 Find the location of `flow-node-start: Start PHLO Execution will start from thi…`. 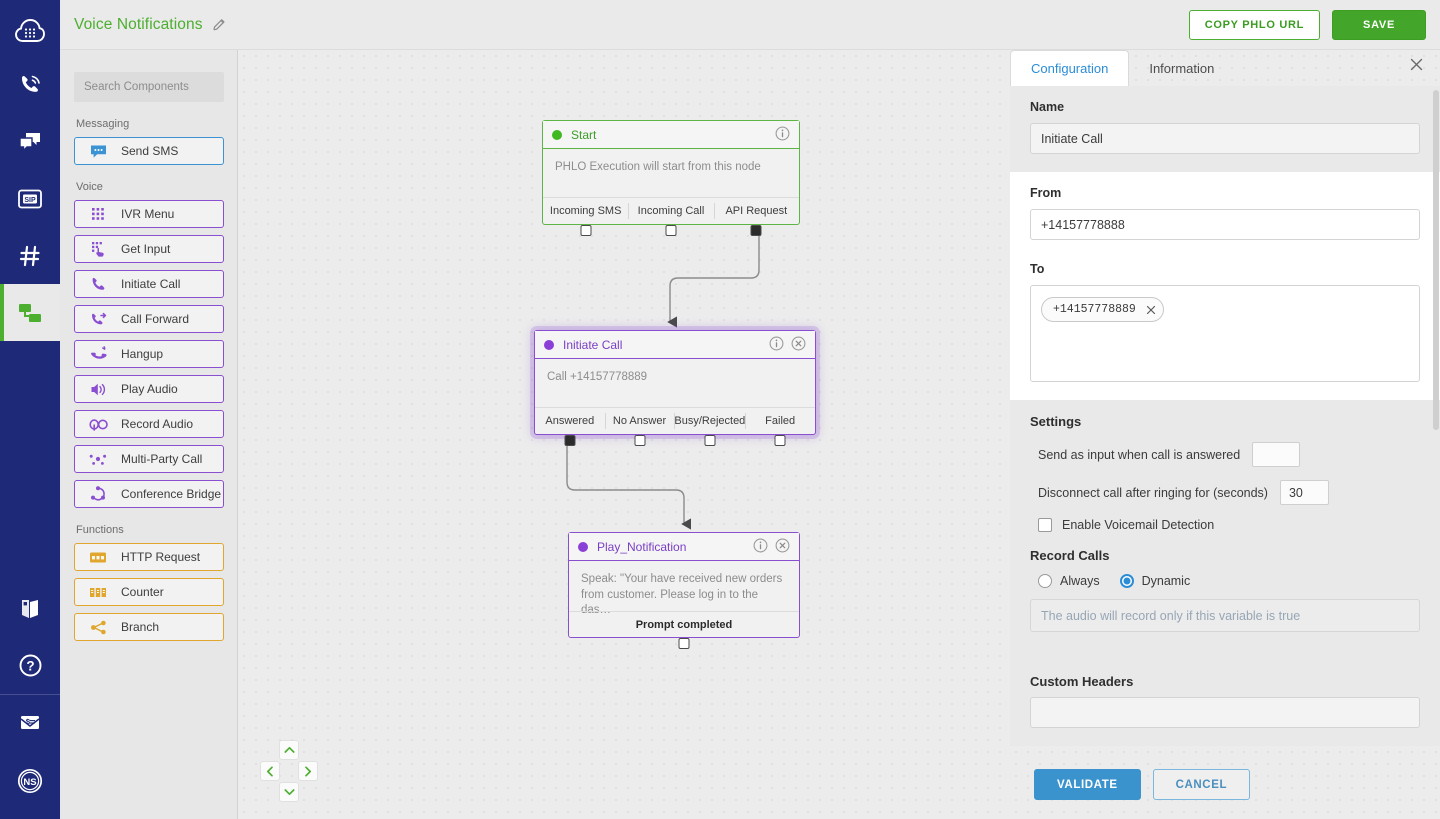

flow-node-start: Start PHLO Execution will start from thi… is located at coordinates (671, 178).